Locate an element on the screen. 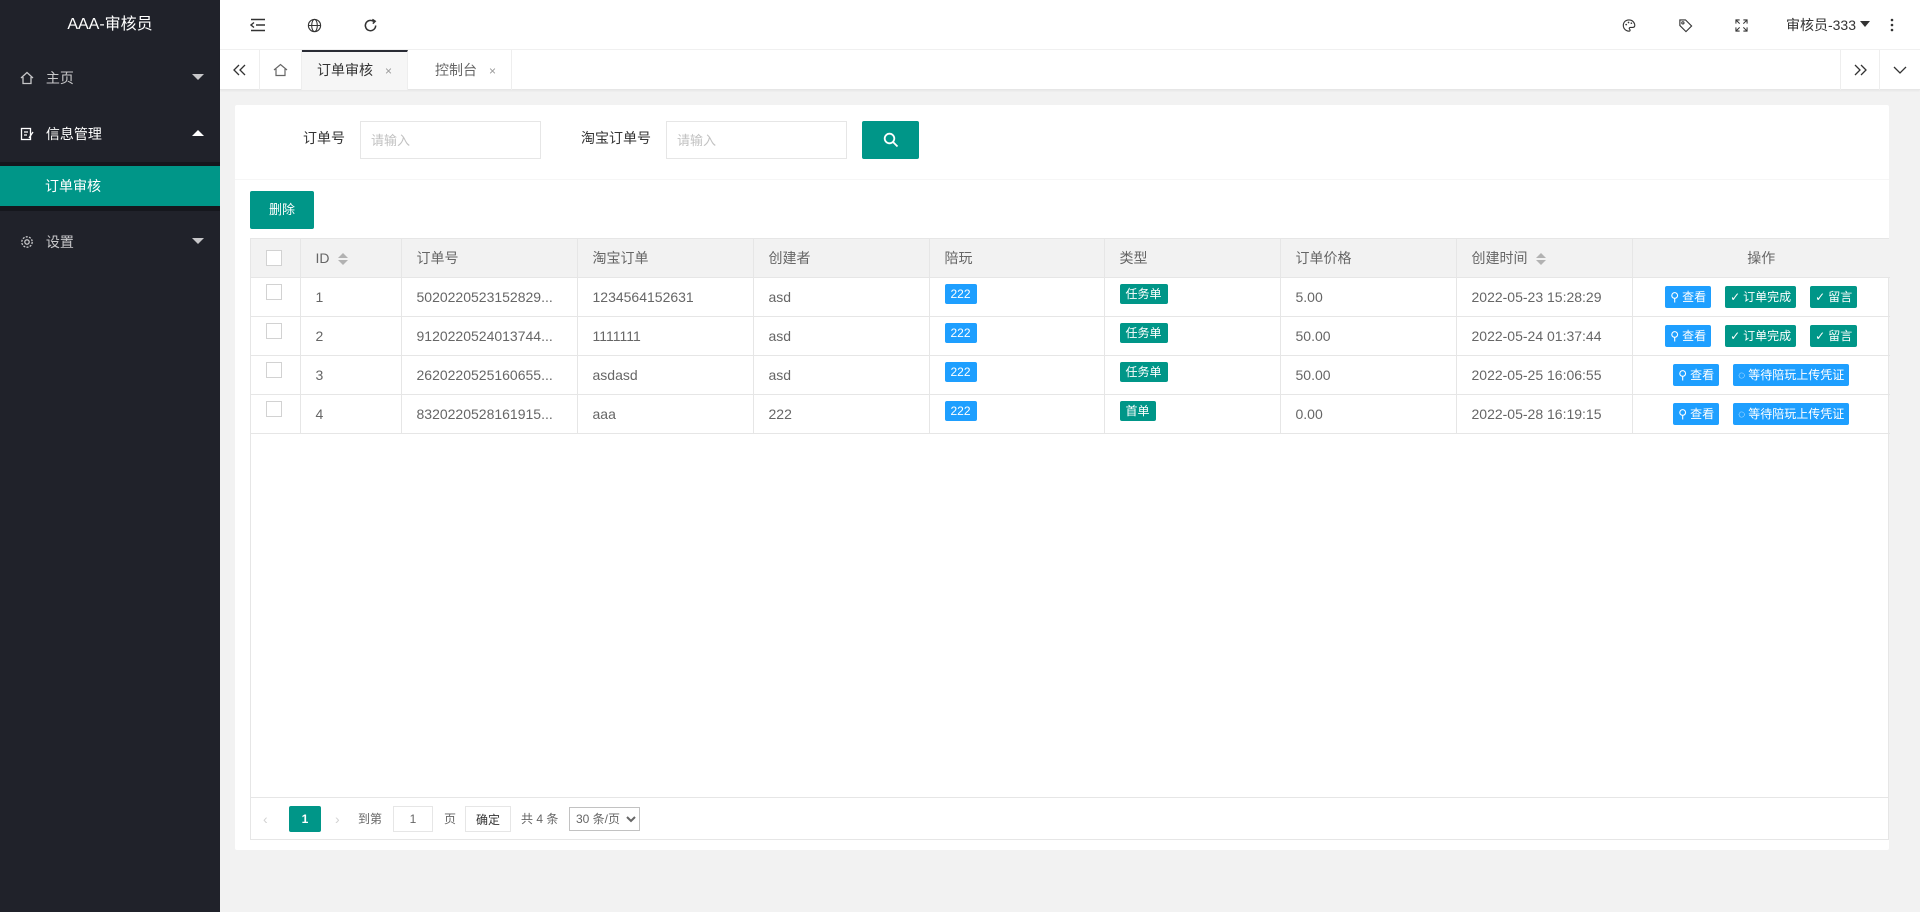  more-icon is located at coordinates (1892, 25).